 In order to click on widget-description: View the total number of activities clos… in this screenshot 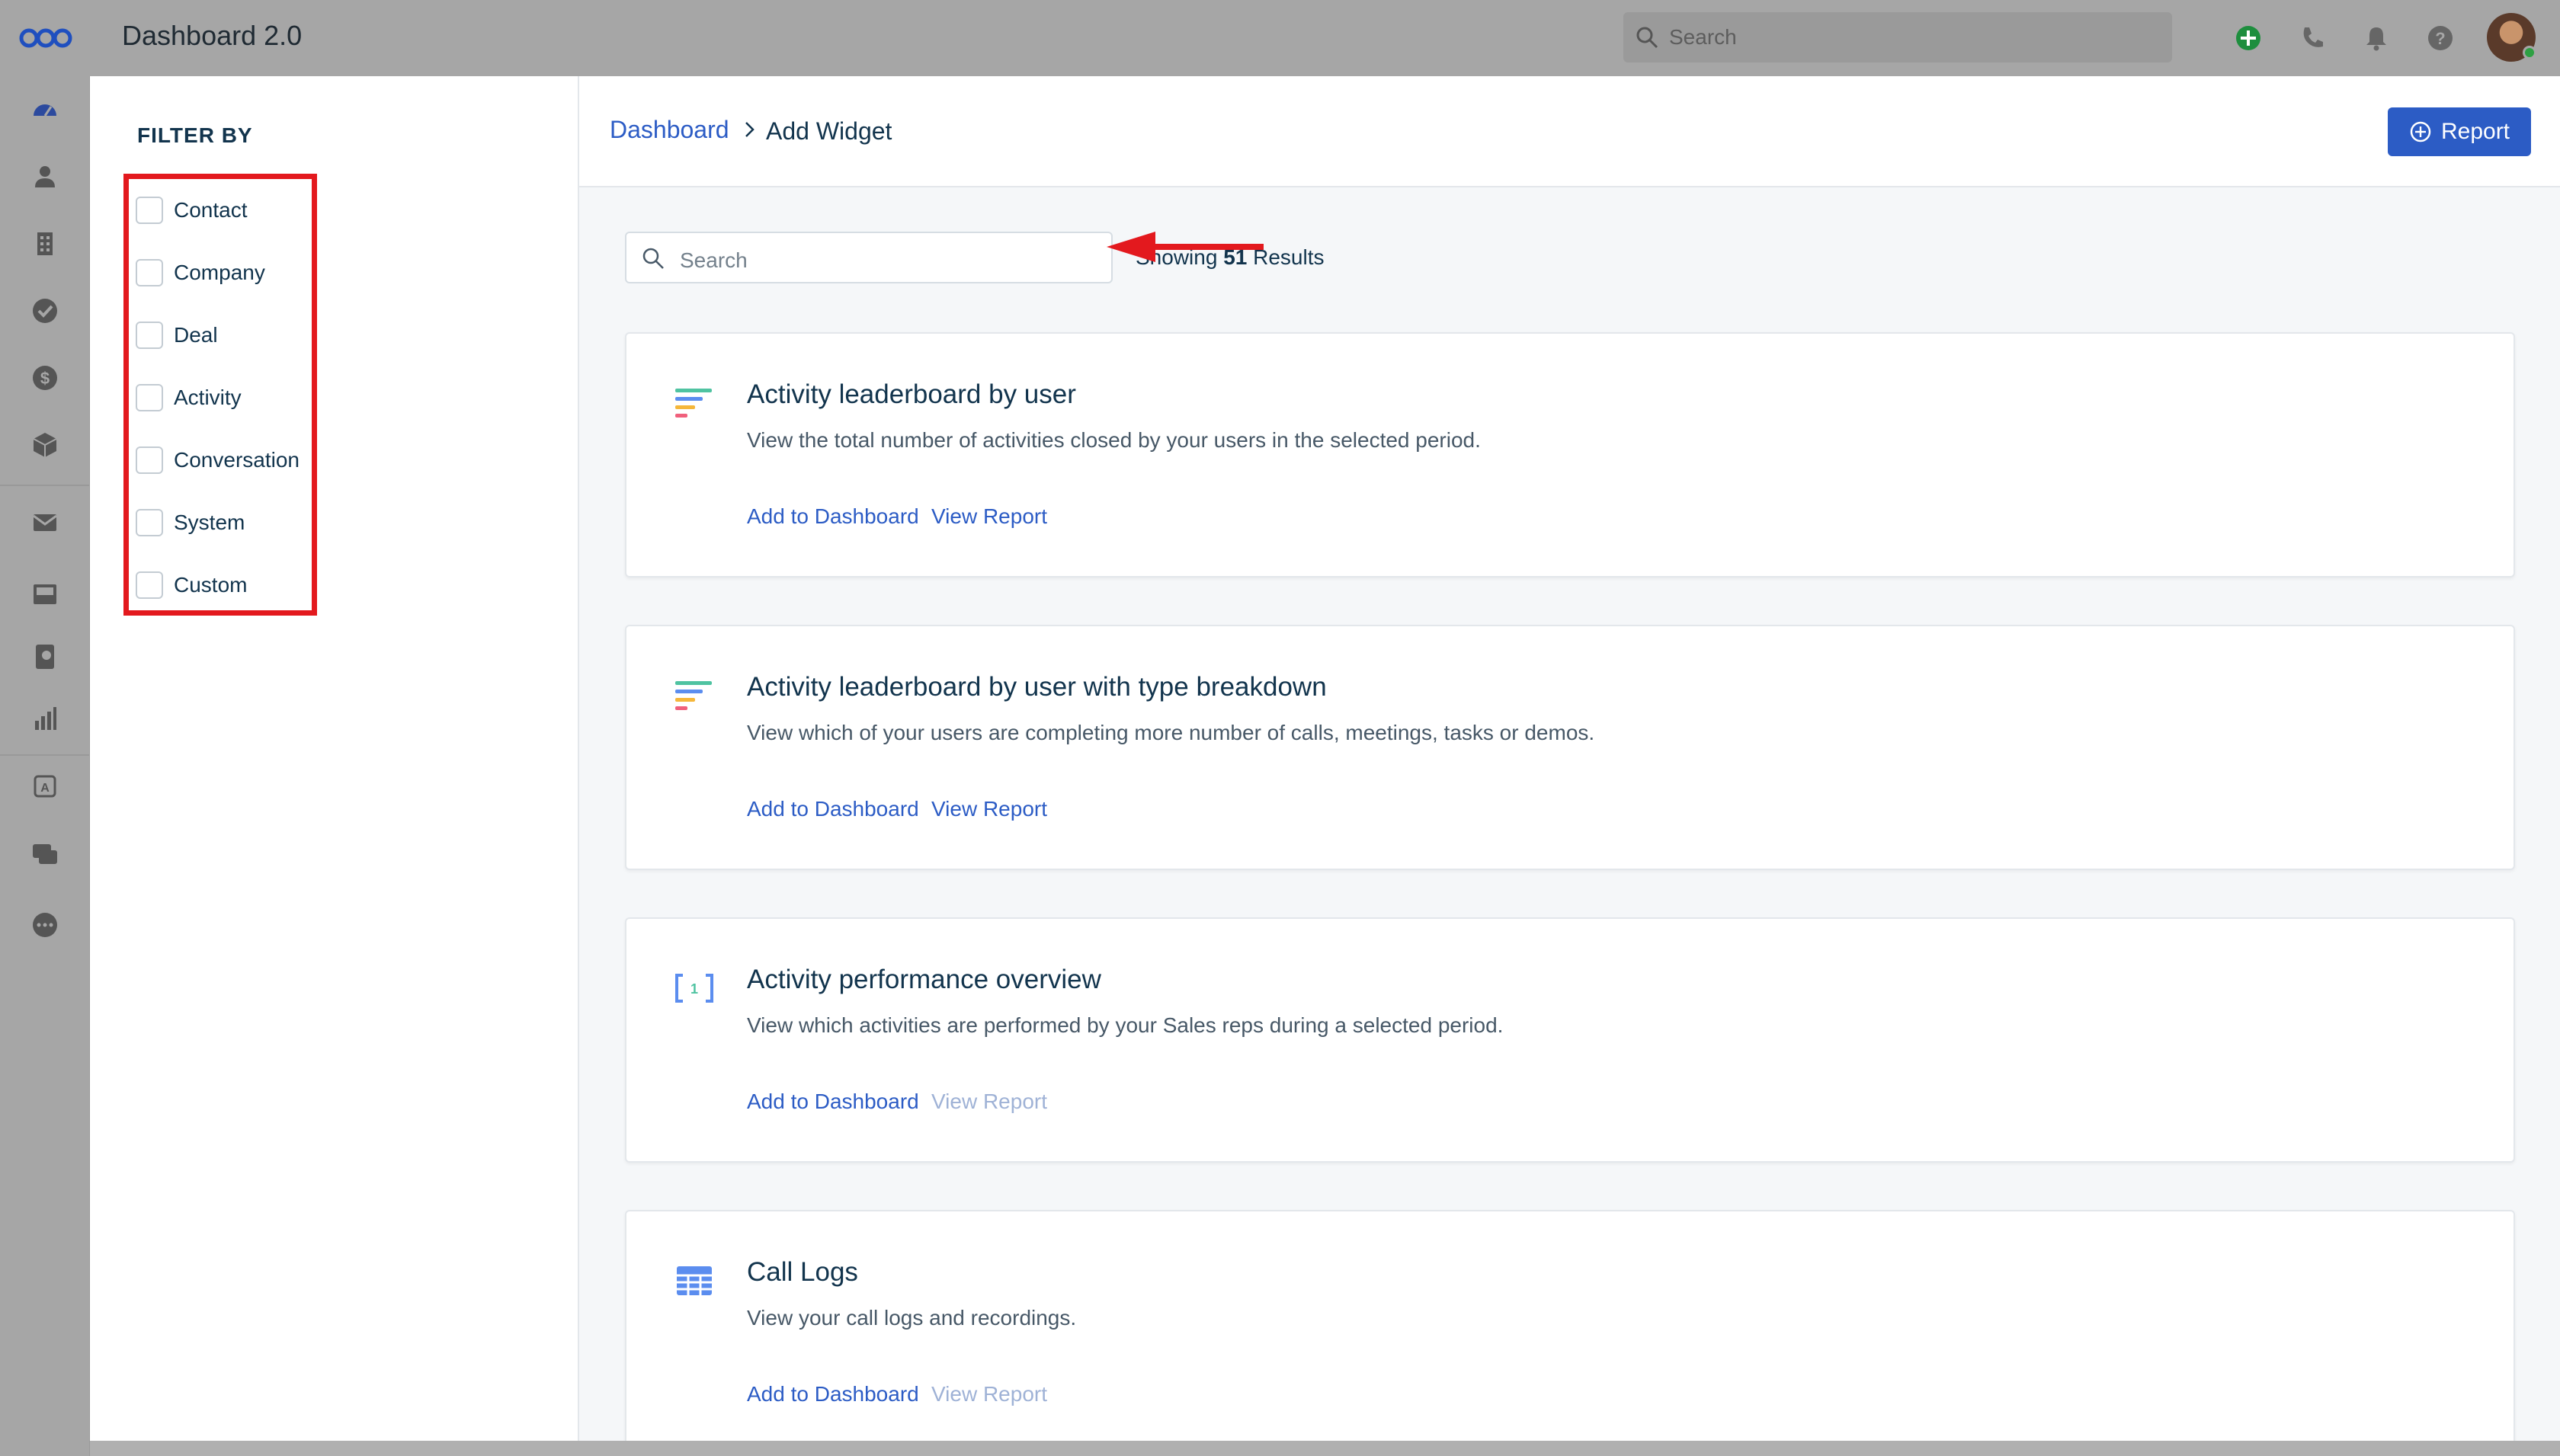, I will do `click(1114, 440)`.